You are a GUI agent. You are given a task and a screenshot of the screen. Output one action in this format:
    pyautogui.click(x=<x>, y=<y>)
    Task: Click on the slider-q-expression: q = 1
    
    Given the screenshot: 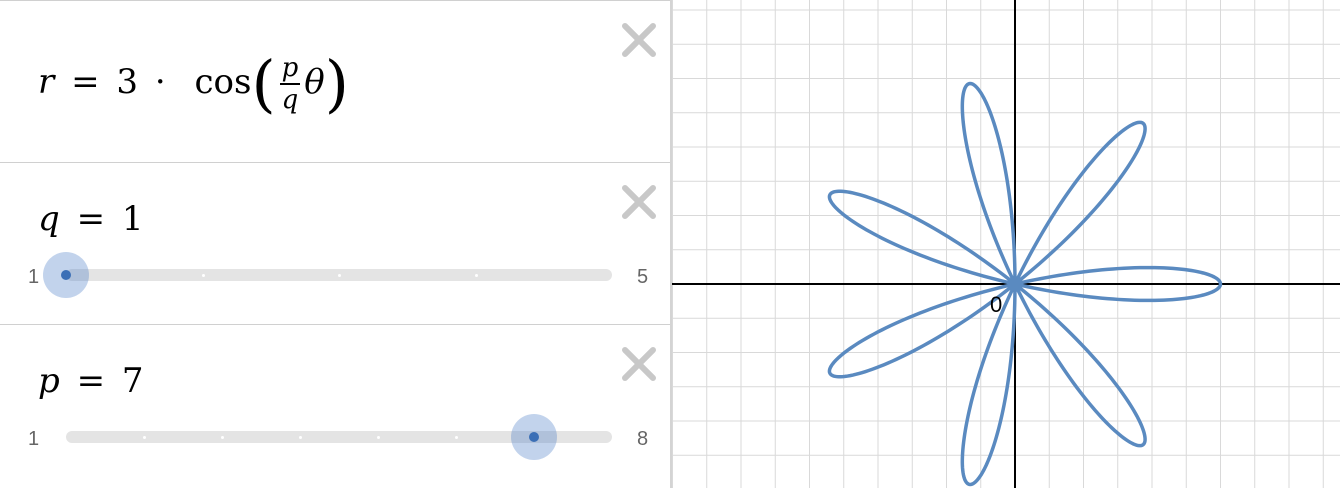 What is the action you would take?
    pyautogui.click(x=91, y=219)
    